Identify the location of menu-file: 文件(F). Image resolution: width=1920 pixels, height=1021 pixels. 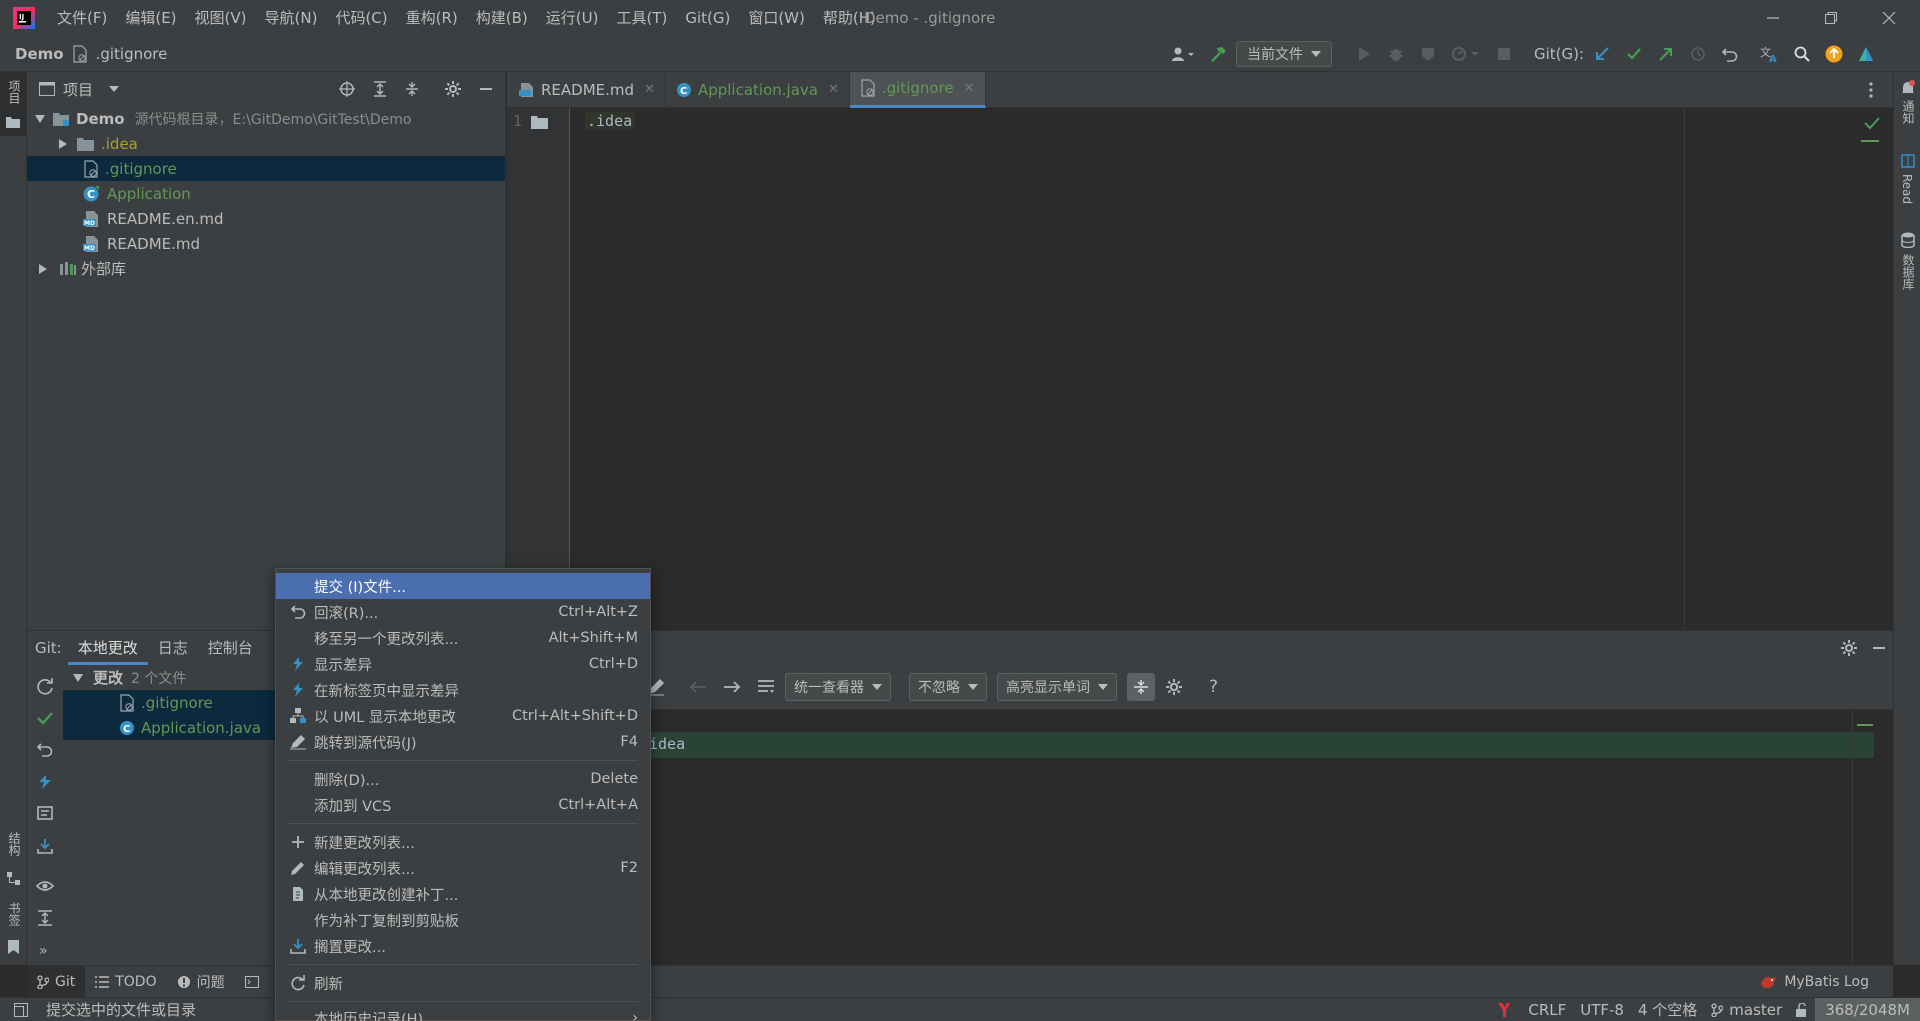
(82, 18).